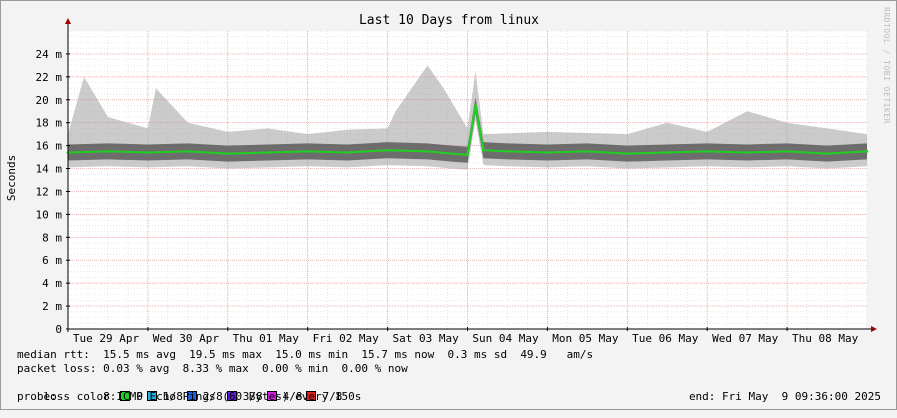  Describe the element at coordinates (52, 260) in the screenshot. I see `y-tick-label: 6 m` at that location.